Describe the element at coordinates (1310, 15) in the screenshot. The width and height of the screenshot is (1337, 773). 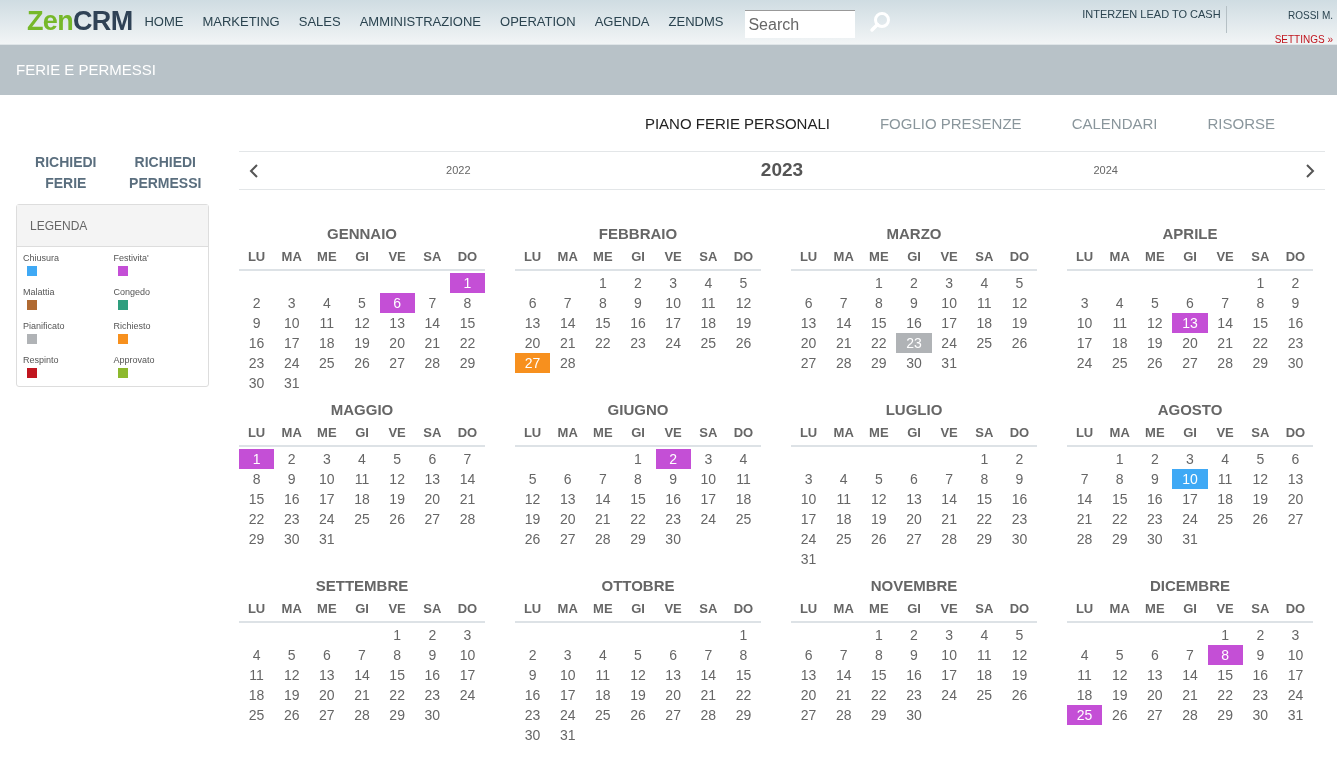
I see `user-name: ROSSI M.` at that location.